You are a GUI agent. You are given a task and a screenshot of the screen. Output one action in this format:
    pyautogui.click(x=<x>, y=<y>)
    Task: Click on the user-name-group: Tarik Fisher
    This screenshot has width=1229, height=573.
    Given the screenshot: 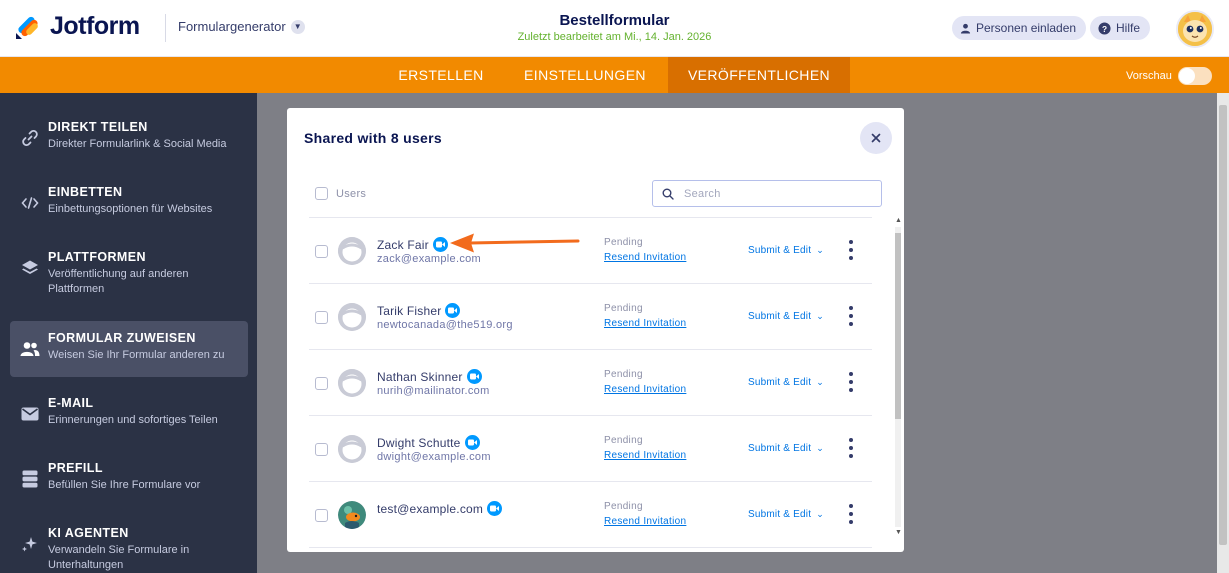 What is the action you would take?
    pyautogui.click(x=419, y=310)
    